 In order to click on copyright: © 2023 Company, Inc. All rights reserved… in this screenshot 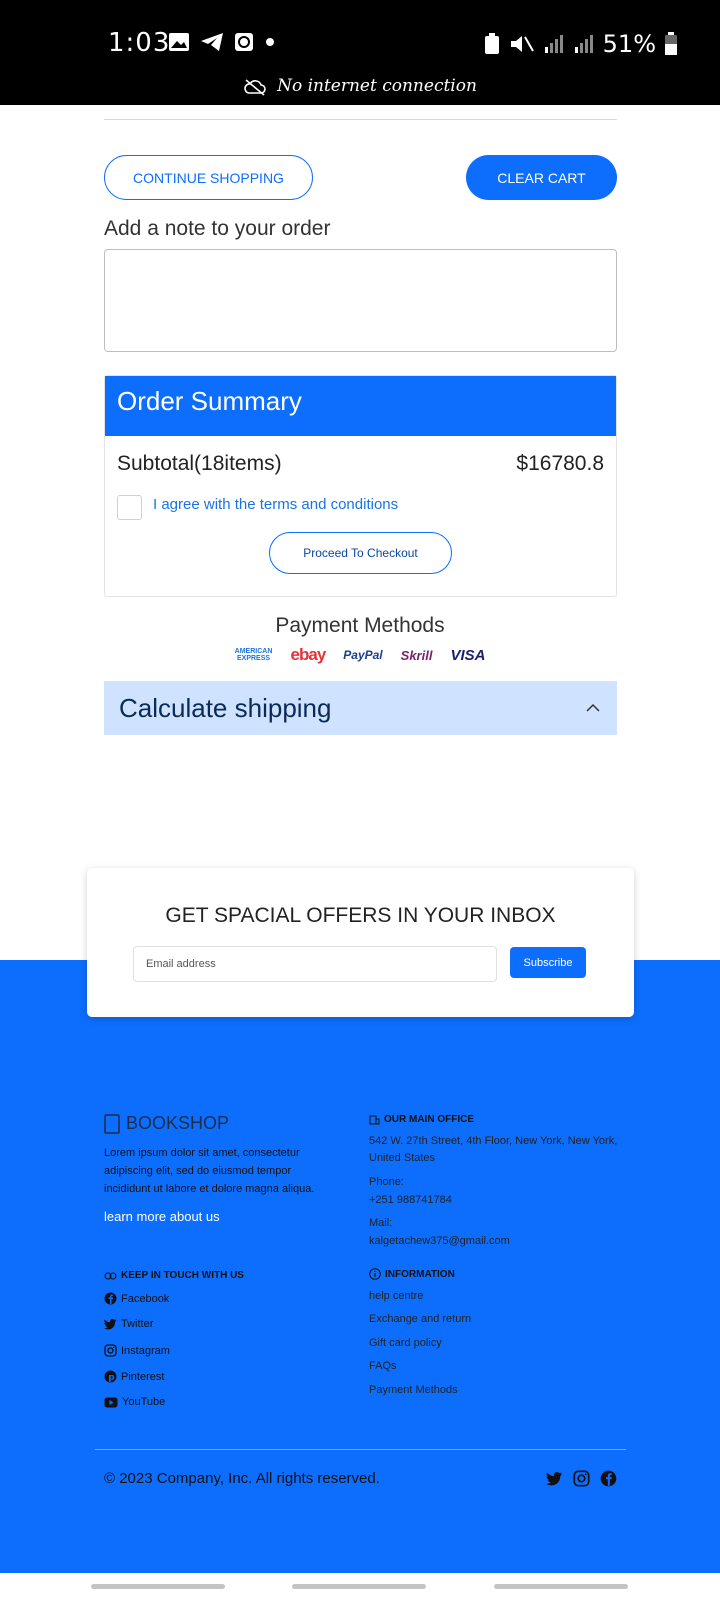, I will do `click(242, 1478)`.